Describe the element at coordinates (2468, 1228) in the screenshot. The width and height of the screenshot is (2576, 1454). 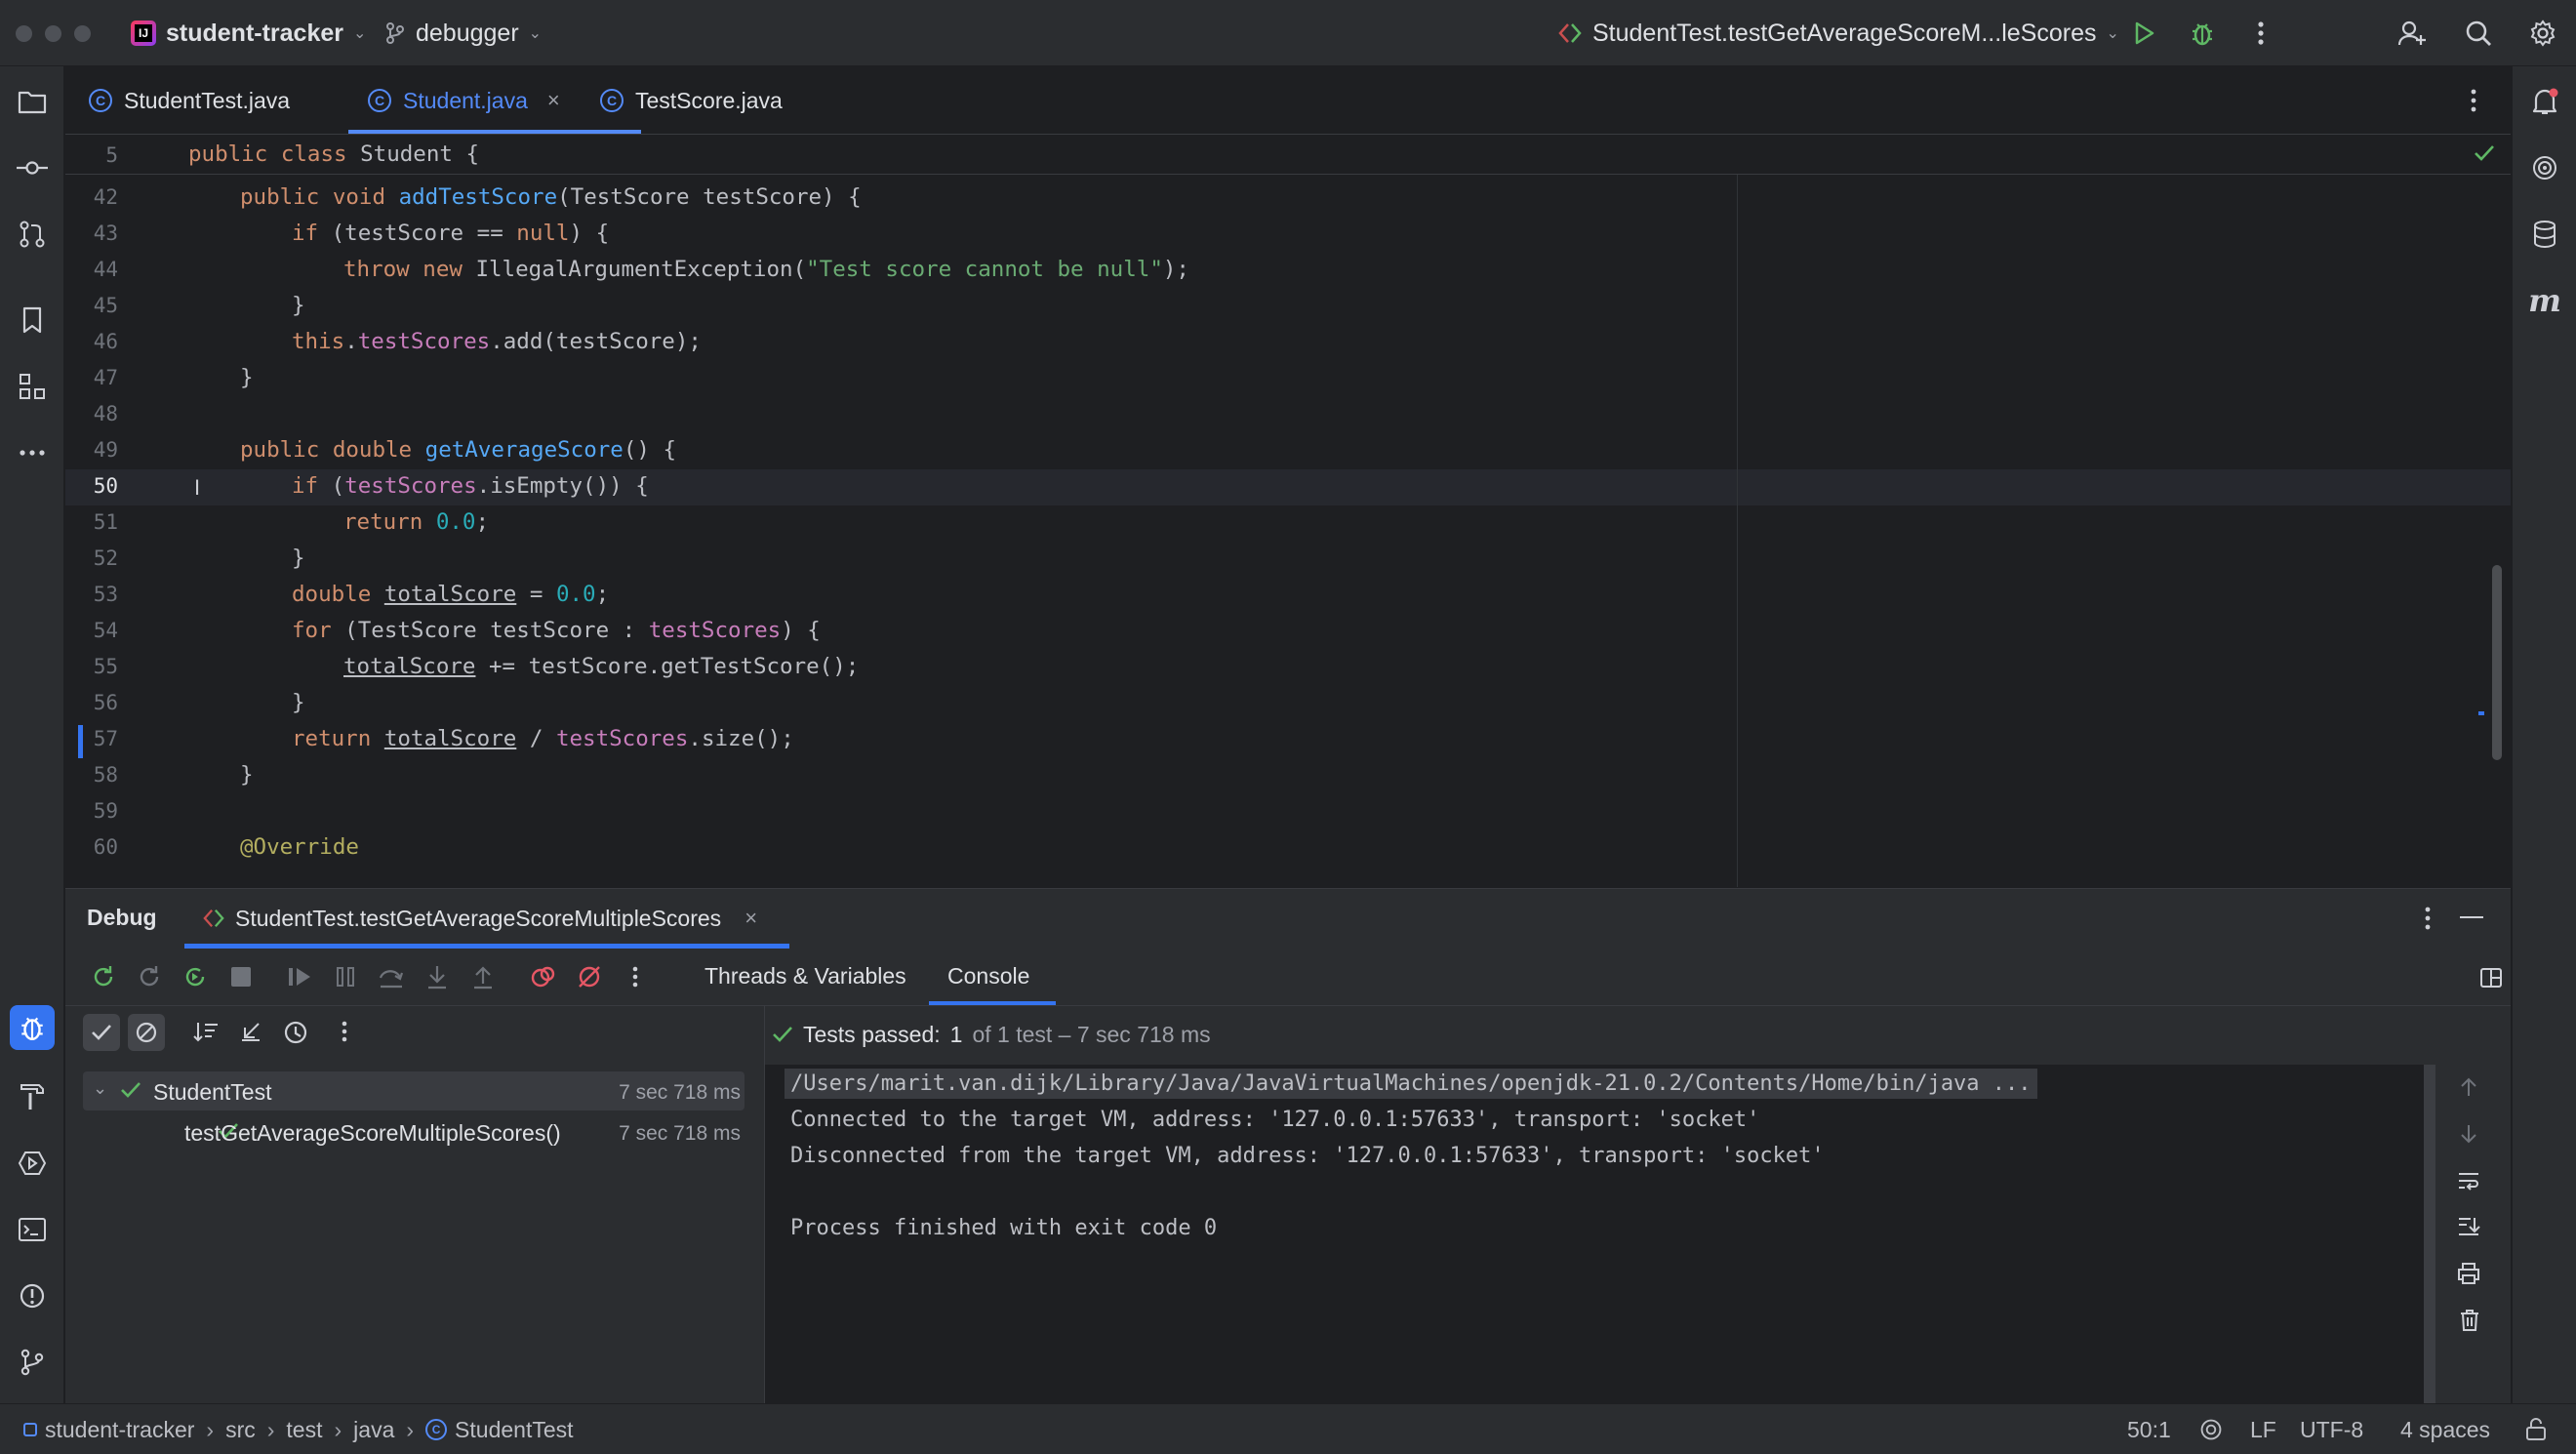
I see `scroll-to-end-icon` at that location.